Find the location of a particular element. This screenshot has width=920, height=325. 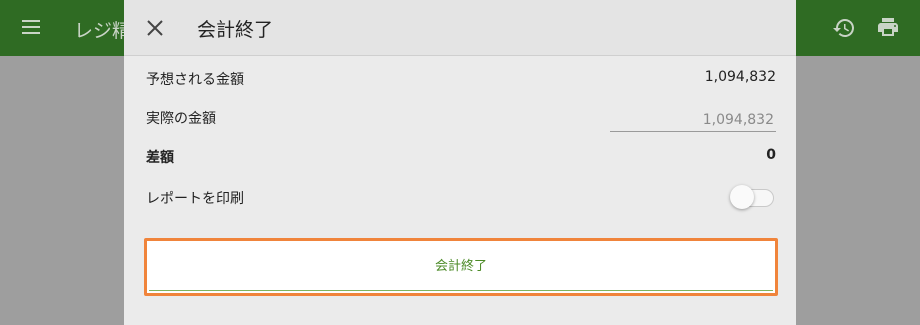

expected-amount-row: 予想される金額 1,094,832 is located at coordinates (461, 78).